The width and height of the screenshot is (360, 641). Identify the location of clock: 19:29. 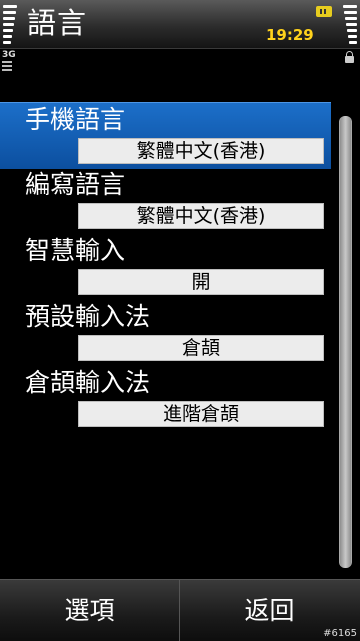
(290, 35).